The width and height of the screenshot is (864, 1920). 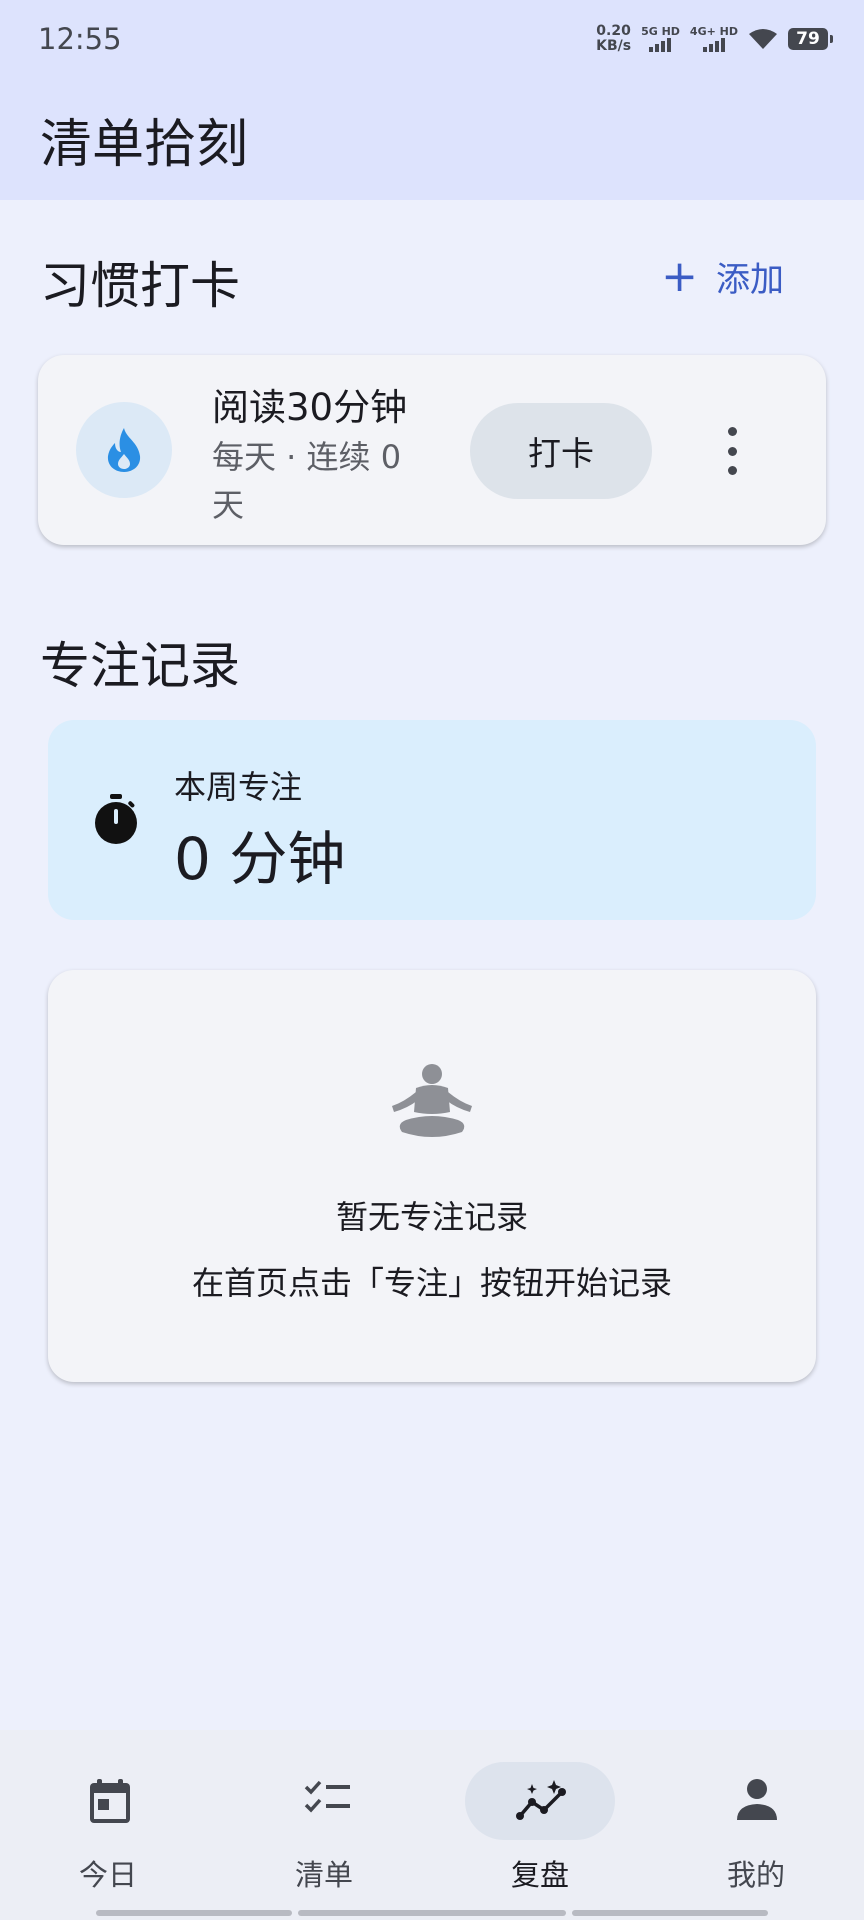 I want to click on network-speed: 0.20 KB/s, so click(x=613, y=39).